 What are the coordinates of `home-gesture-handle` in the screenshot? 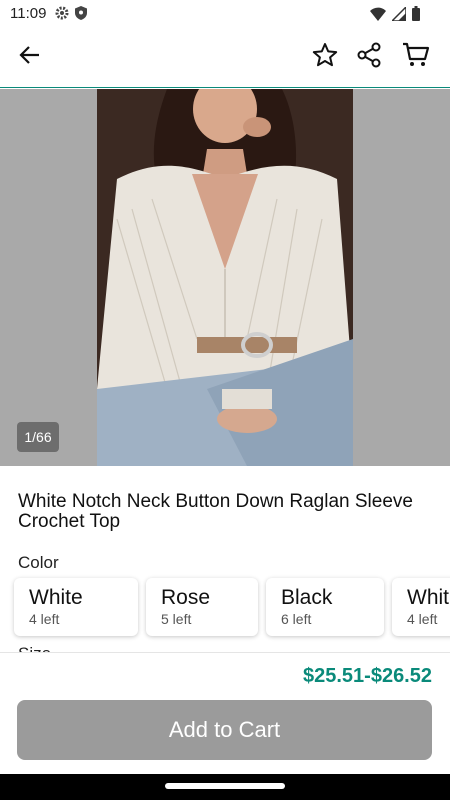 It's located at (225, 786).